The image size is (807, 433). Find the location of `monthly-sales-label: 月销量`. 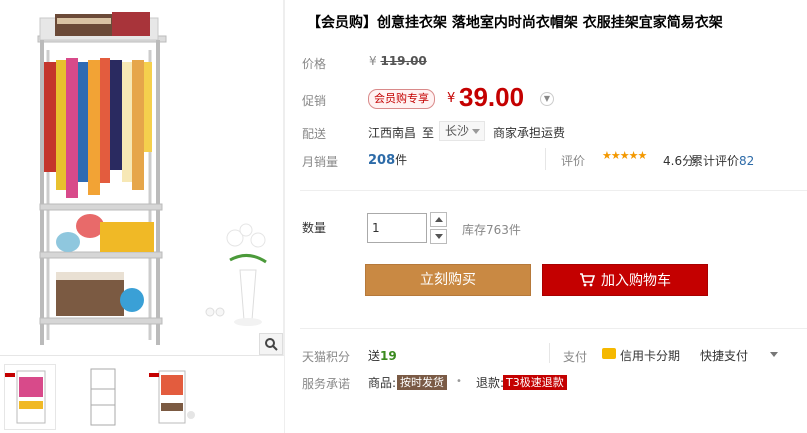

monthly-sales-label: 月销量 is located at coordinates (320, 162).